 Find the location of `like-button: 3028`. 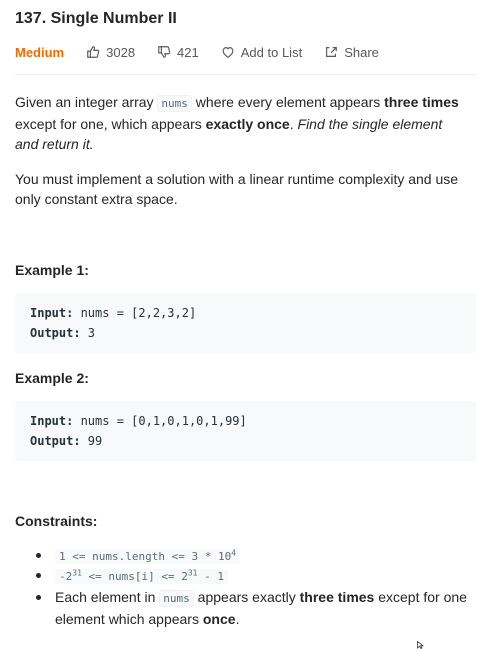

like-button: 3028 is located at coordinates (110, 52).